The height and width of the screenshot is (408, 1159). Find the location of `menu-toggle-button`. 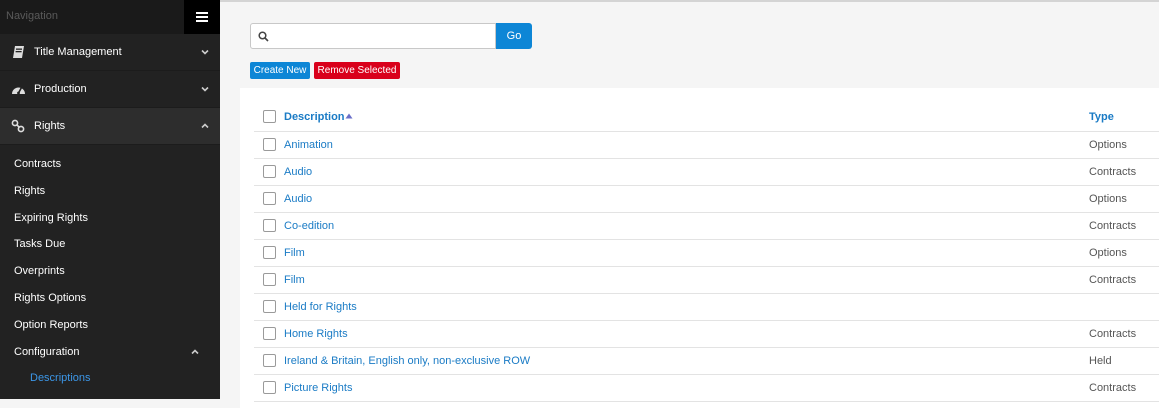

menu-toggle-button is located at coordinates (202, 17).